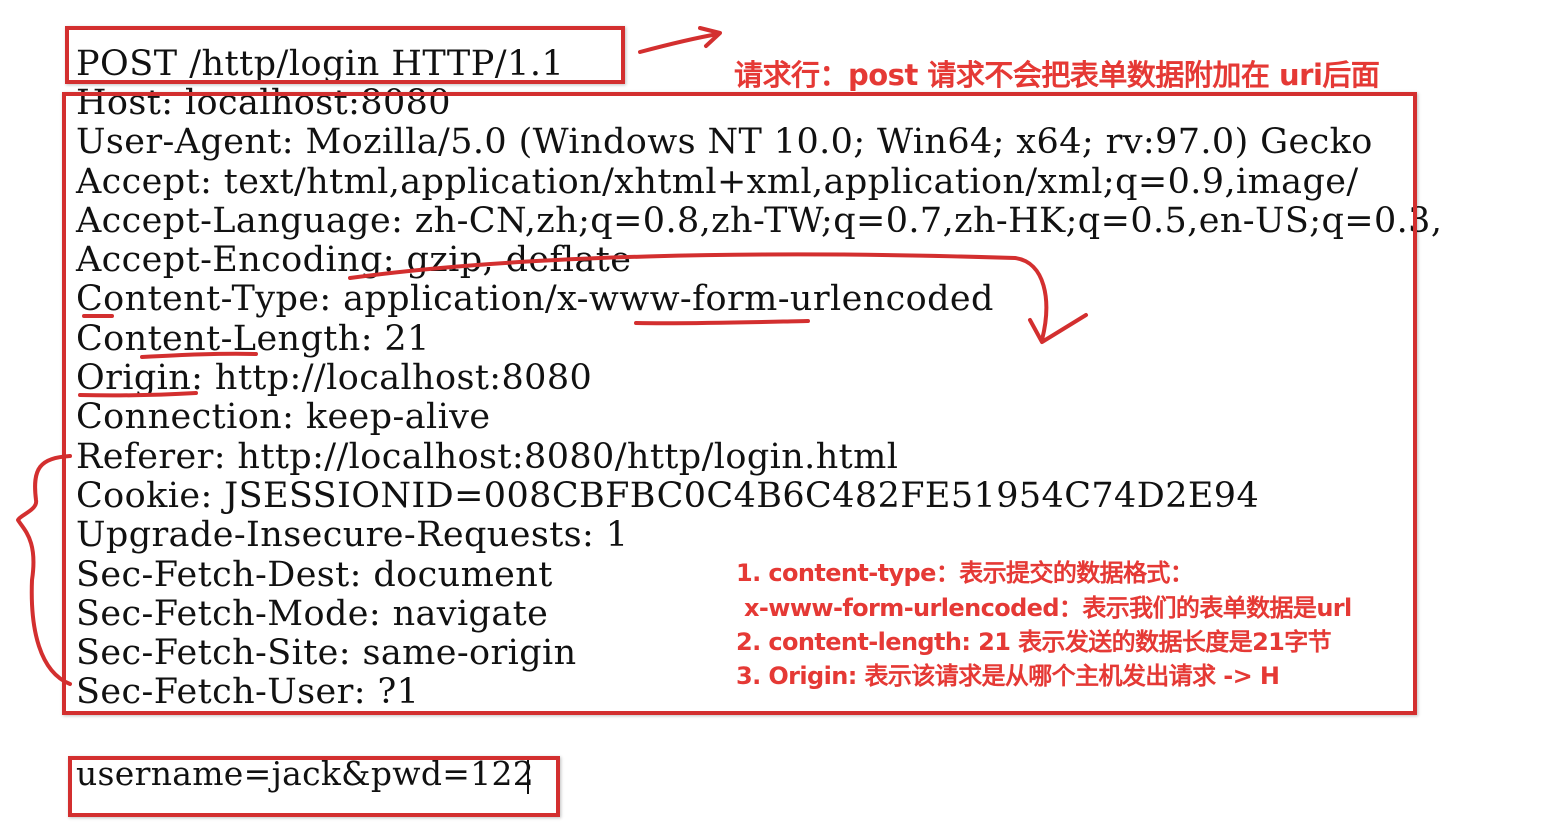 The image size is (1550, 834). What do you see at coordinates (345, 55) in the screenshot?
I see `request-line-highlight-box` at bounding box center [345, 55].